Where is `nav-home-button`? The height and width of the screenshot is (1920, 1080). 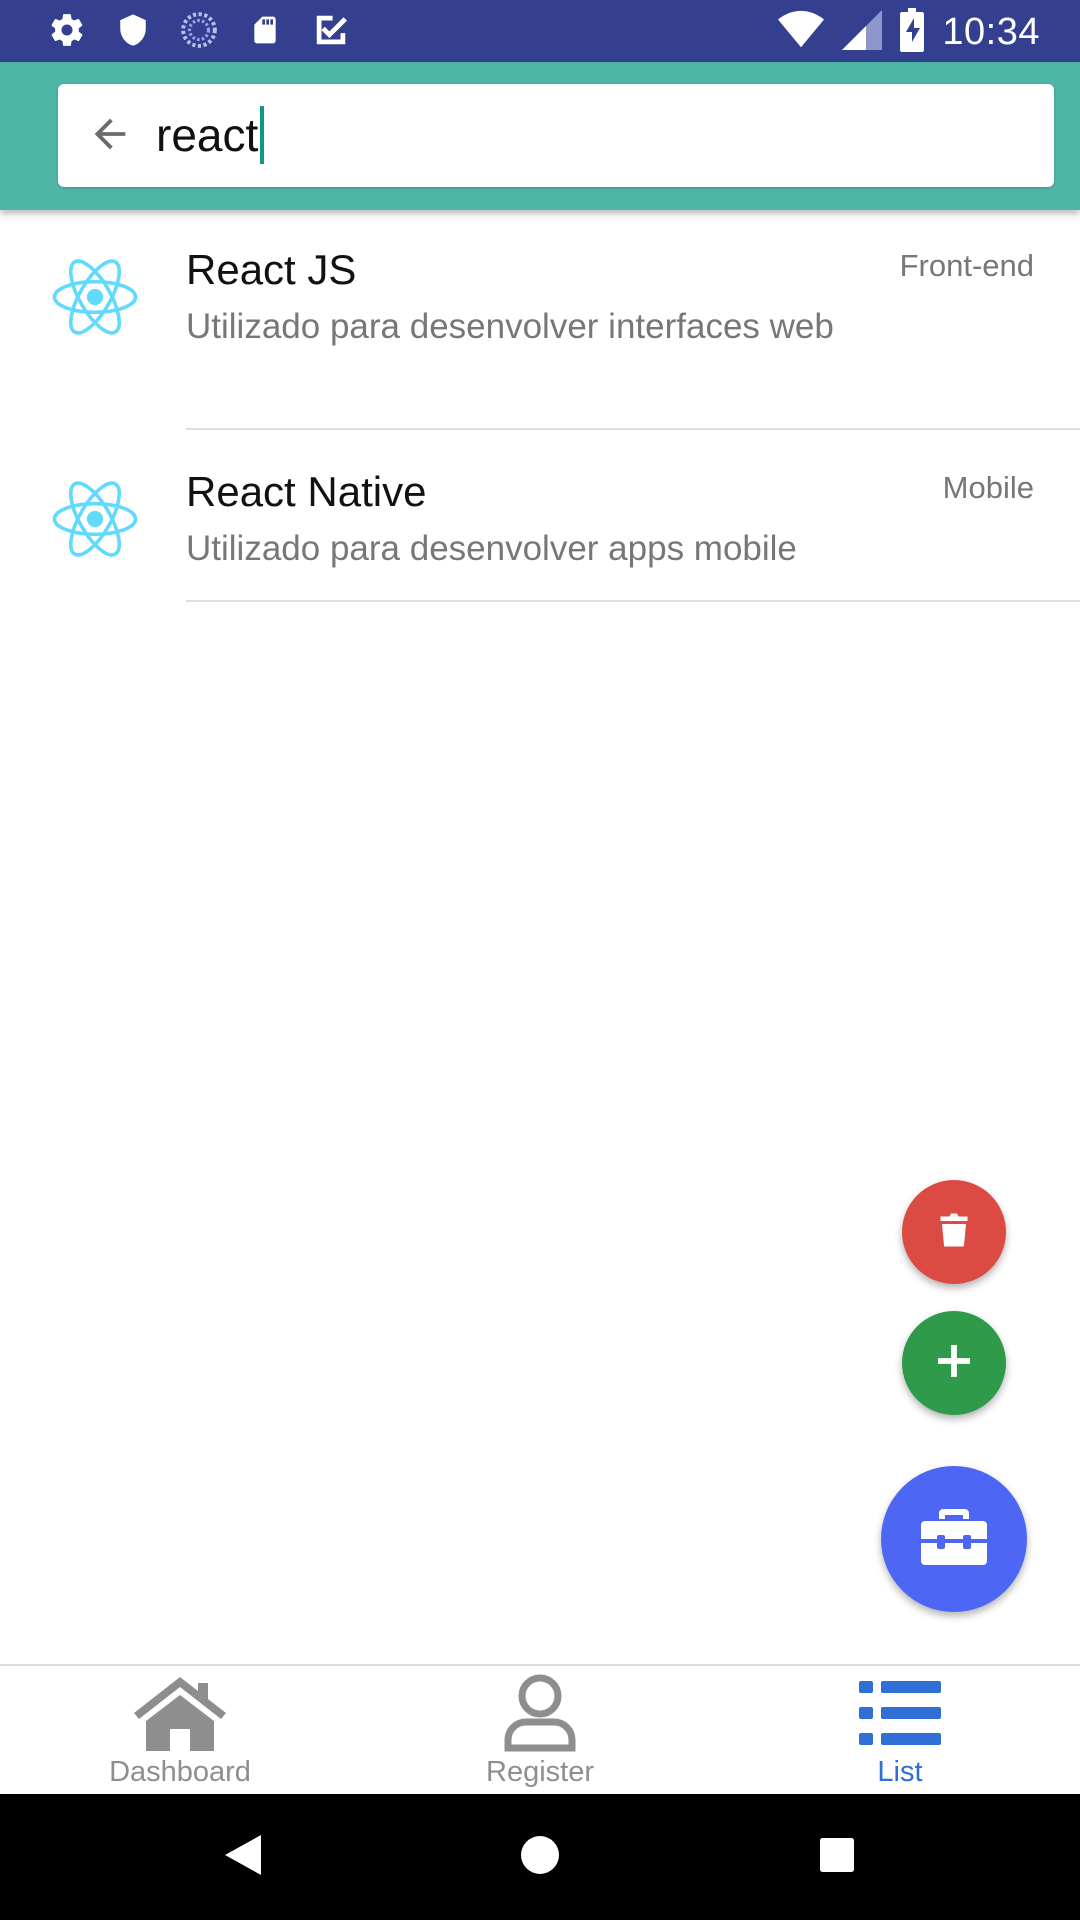 nav-home-button is located at coordinates (540, 1857).